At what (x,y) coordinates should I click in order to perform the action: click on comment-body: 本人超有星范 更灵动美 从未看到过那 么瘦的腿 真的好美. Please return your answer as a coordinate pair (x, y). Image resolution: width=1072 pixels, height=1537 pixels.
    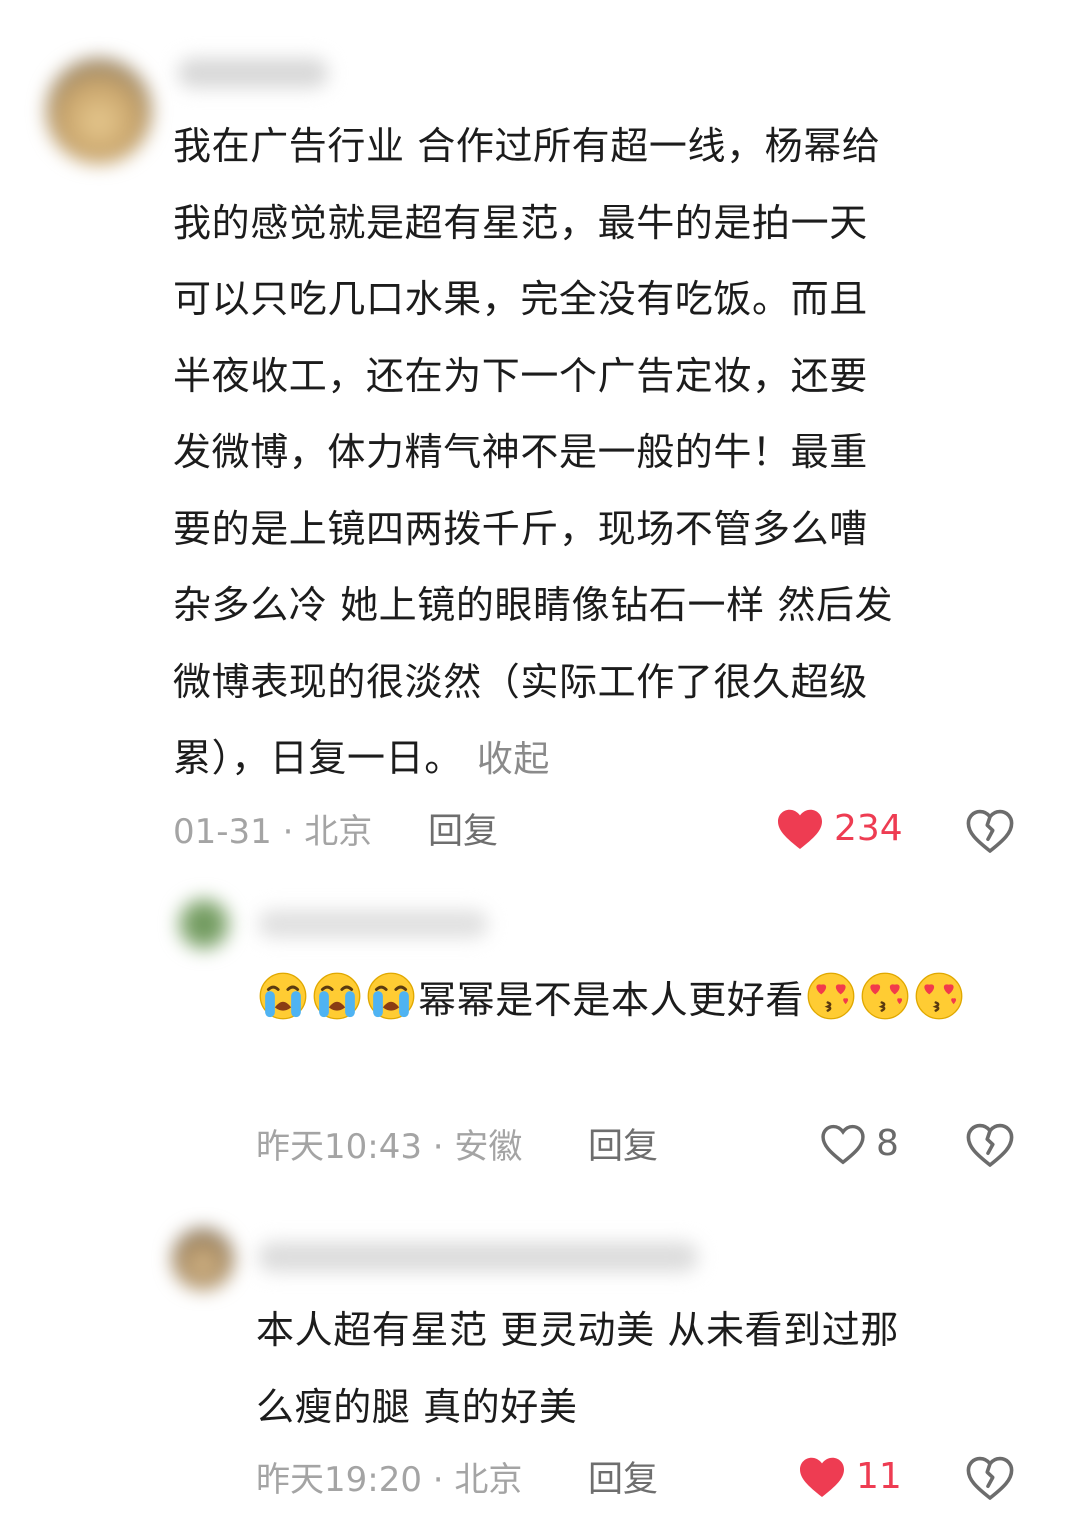
    Looking at the image, I should click on (577, 1368).